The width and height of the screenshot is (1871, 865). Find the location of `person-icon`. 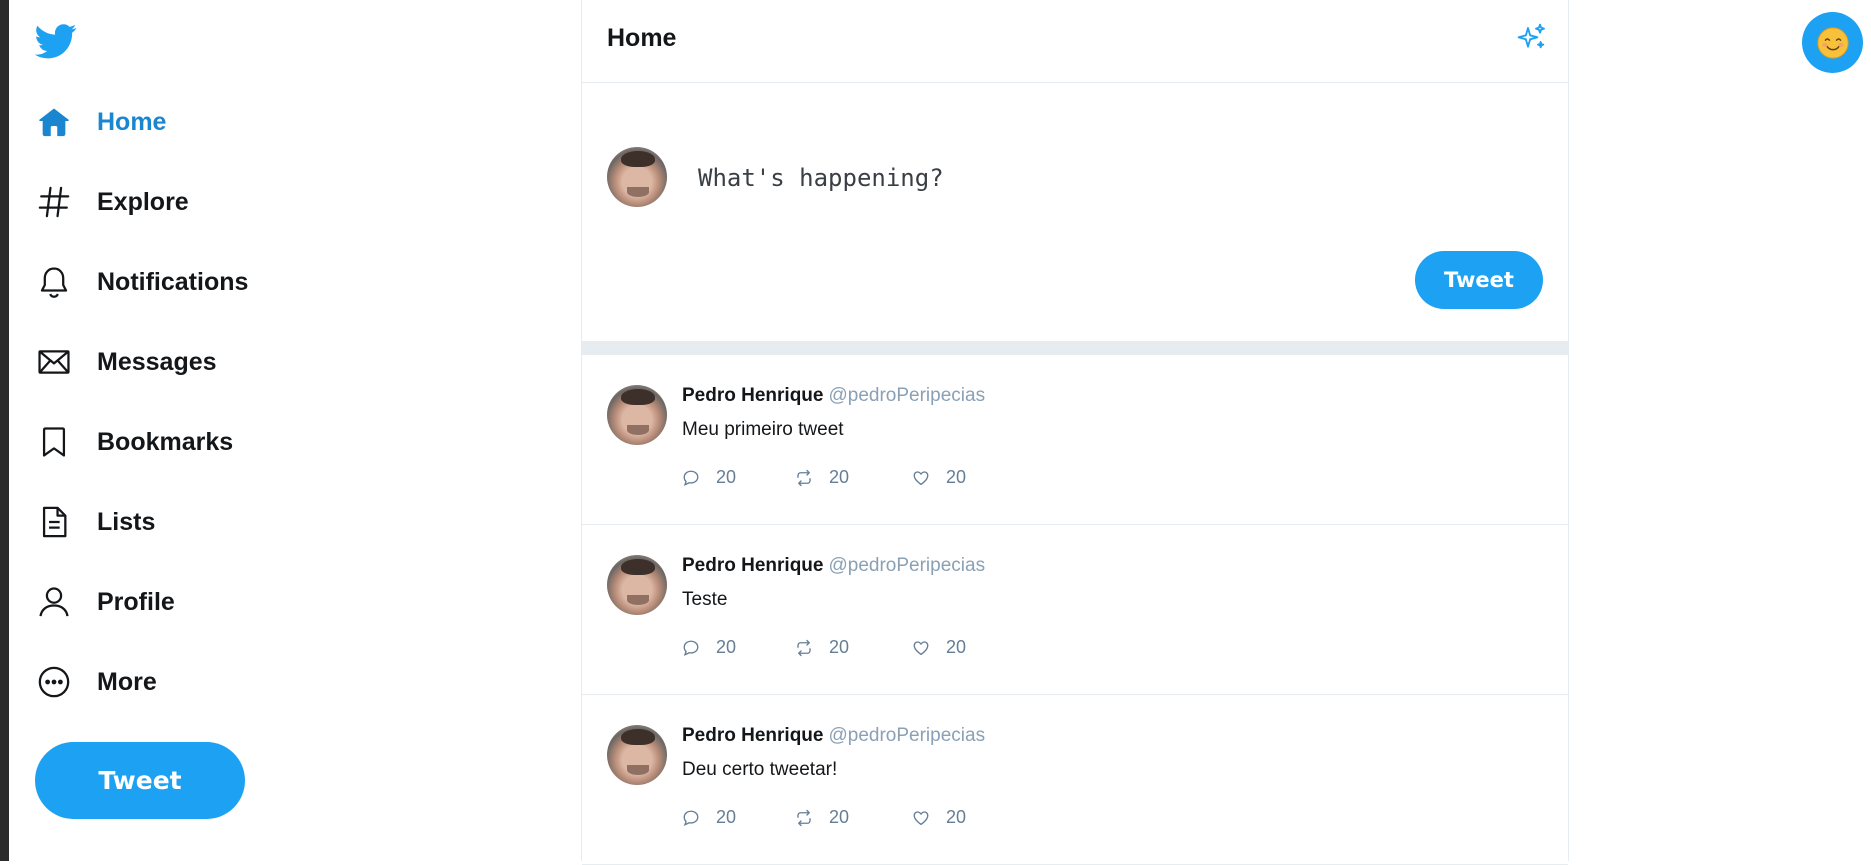

person-icon is located at coordinates (54, 602).